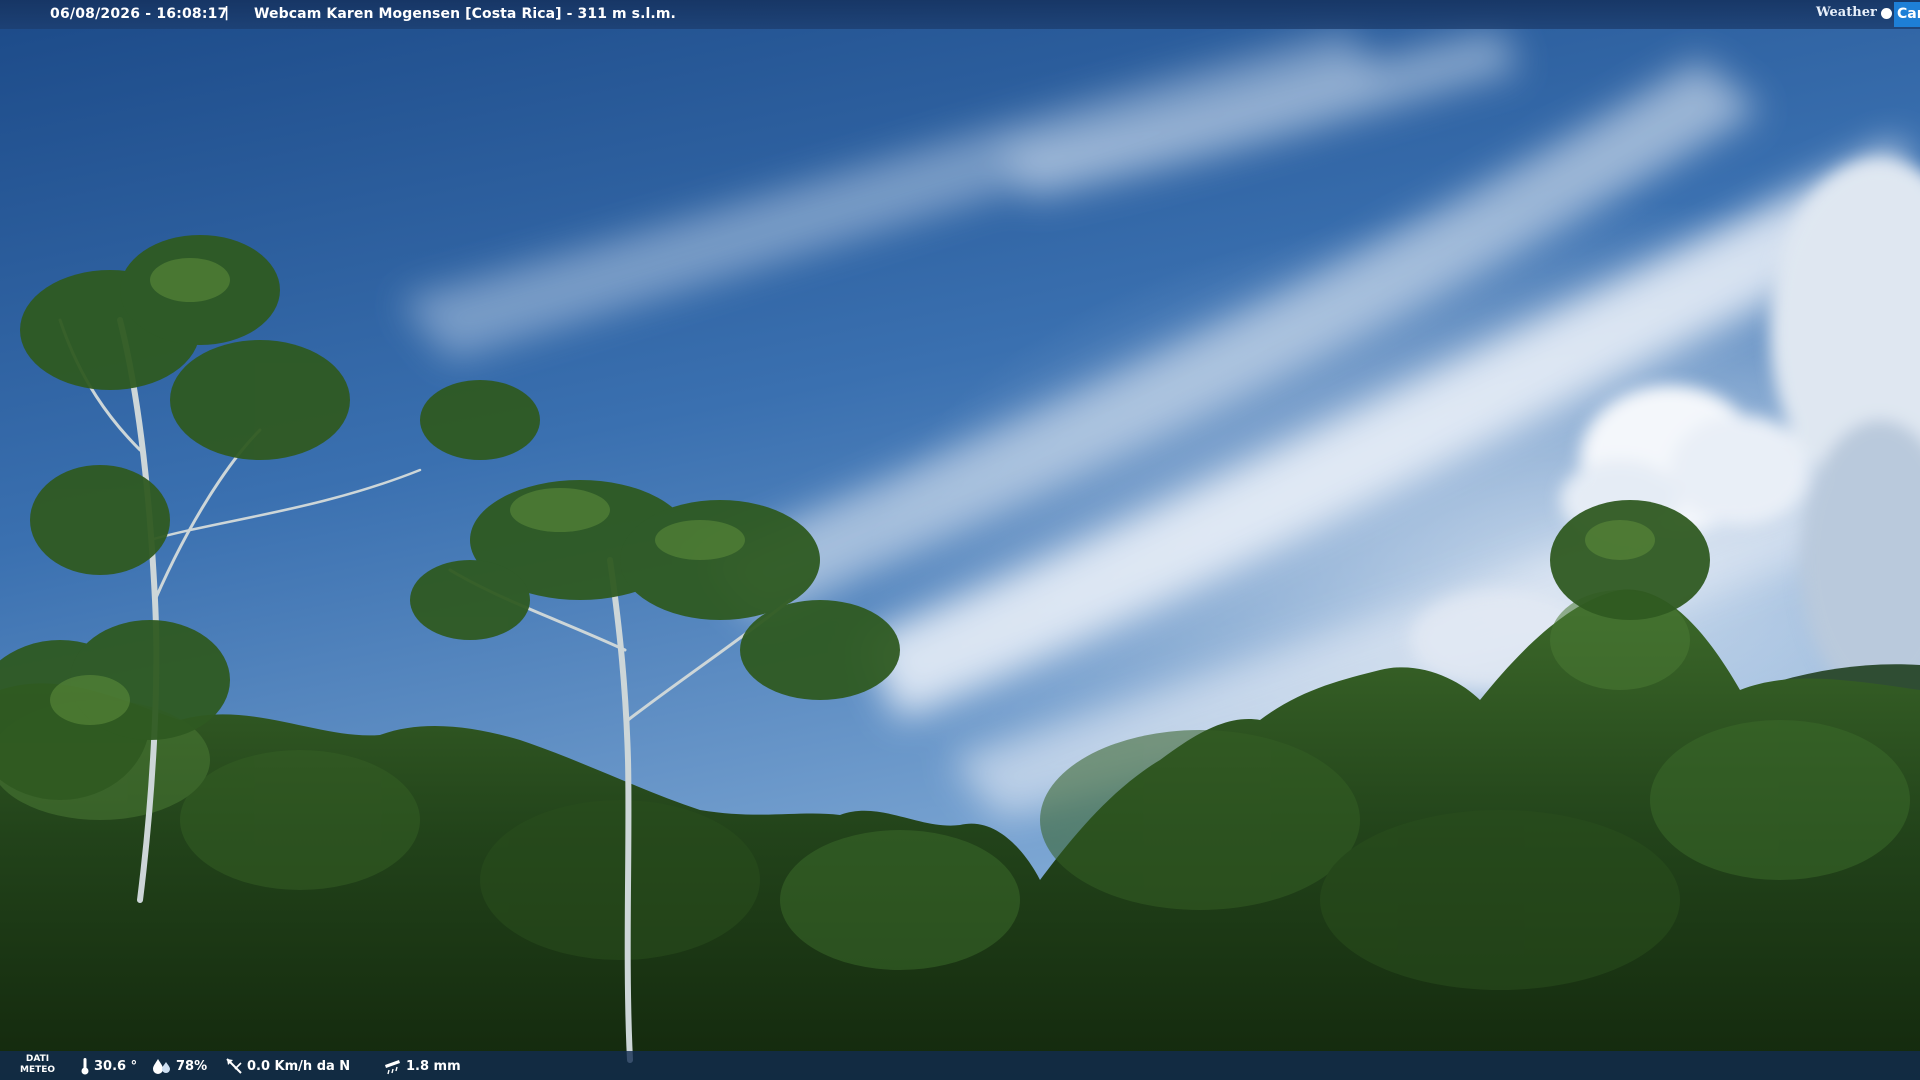 The image size is (1920, 1080). I want to click on wind-readout: 0.0 Km/h da N, so click(287, 1066).